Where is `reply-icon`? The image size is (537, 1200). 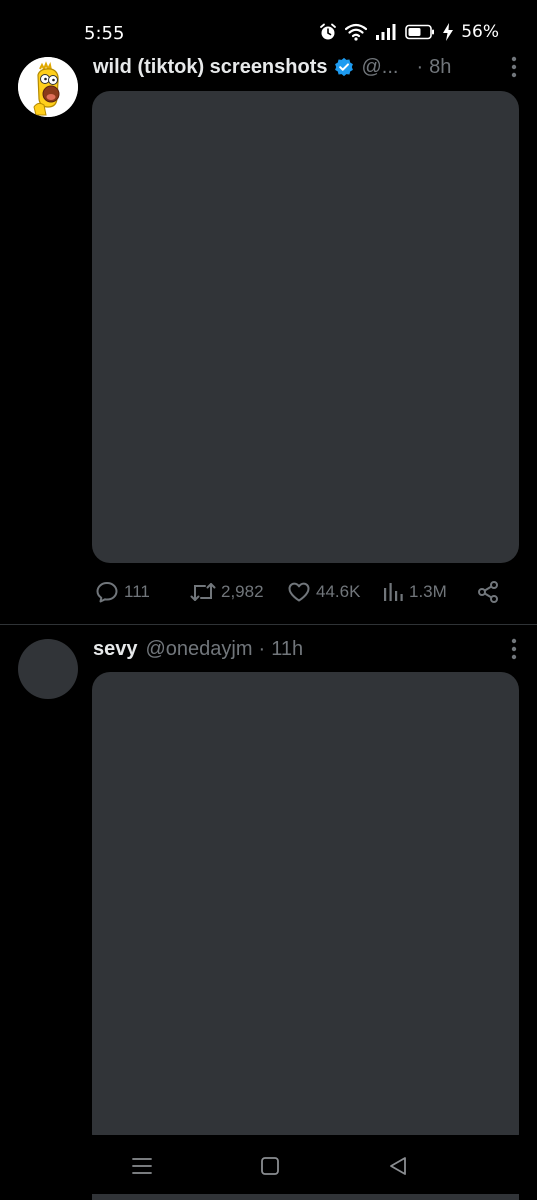 reply-icon is located at coordinates (107, 592).